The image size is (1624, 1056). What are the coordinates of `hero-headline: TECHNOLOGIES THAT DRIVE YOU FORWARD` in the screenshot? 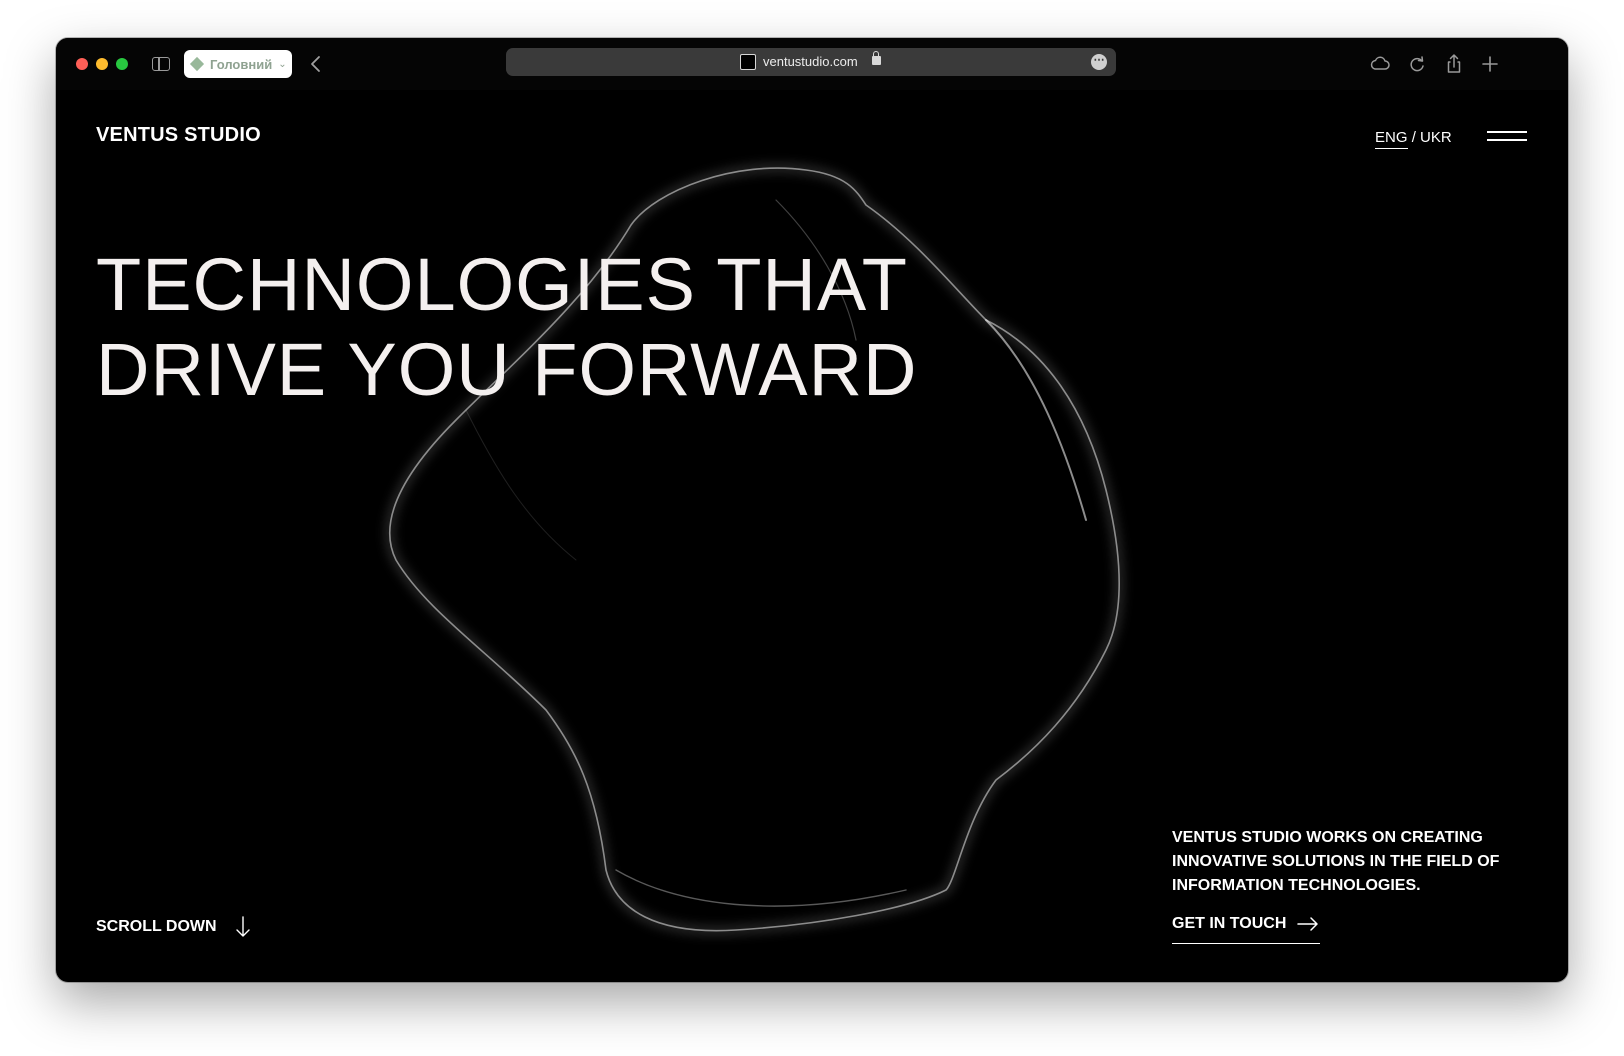 It's located at (507, 327).